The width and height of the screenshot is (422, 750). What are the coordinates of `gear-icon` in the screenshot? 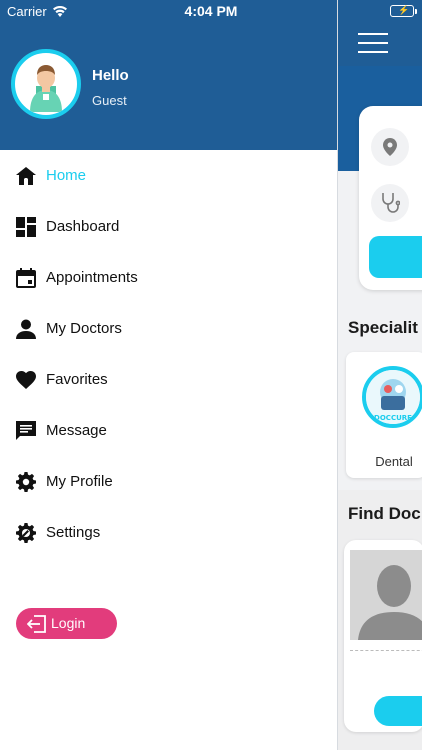 It's located at (26, 482).